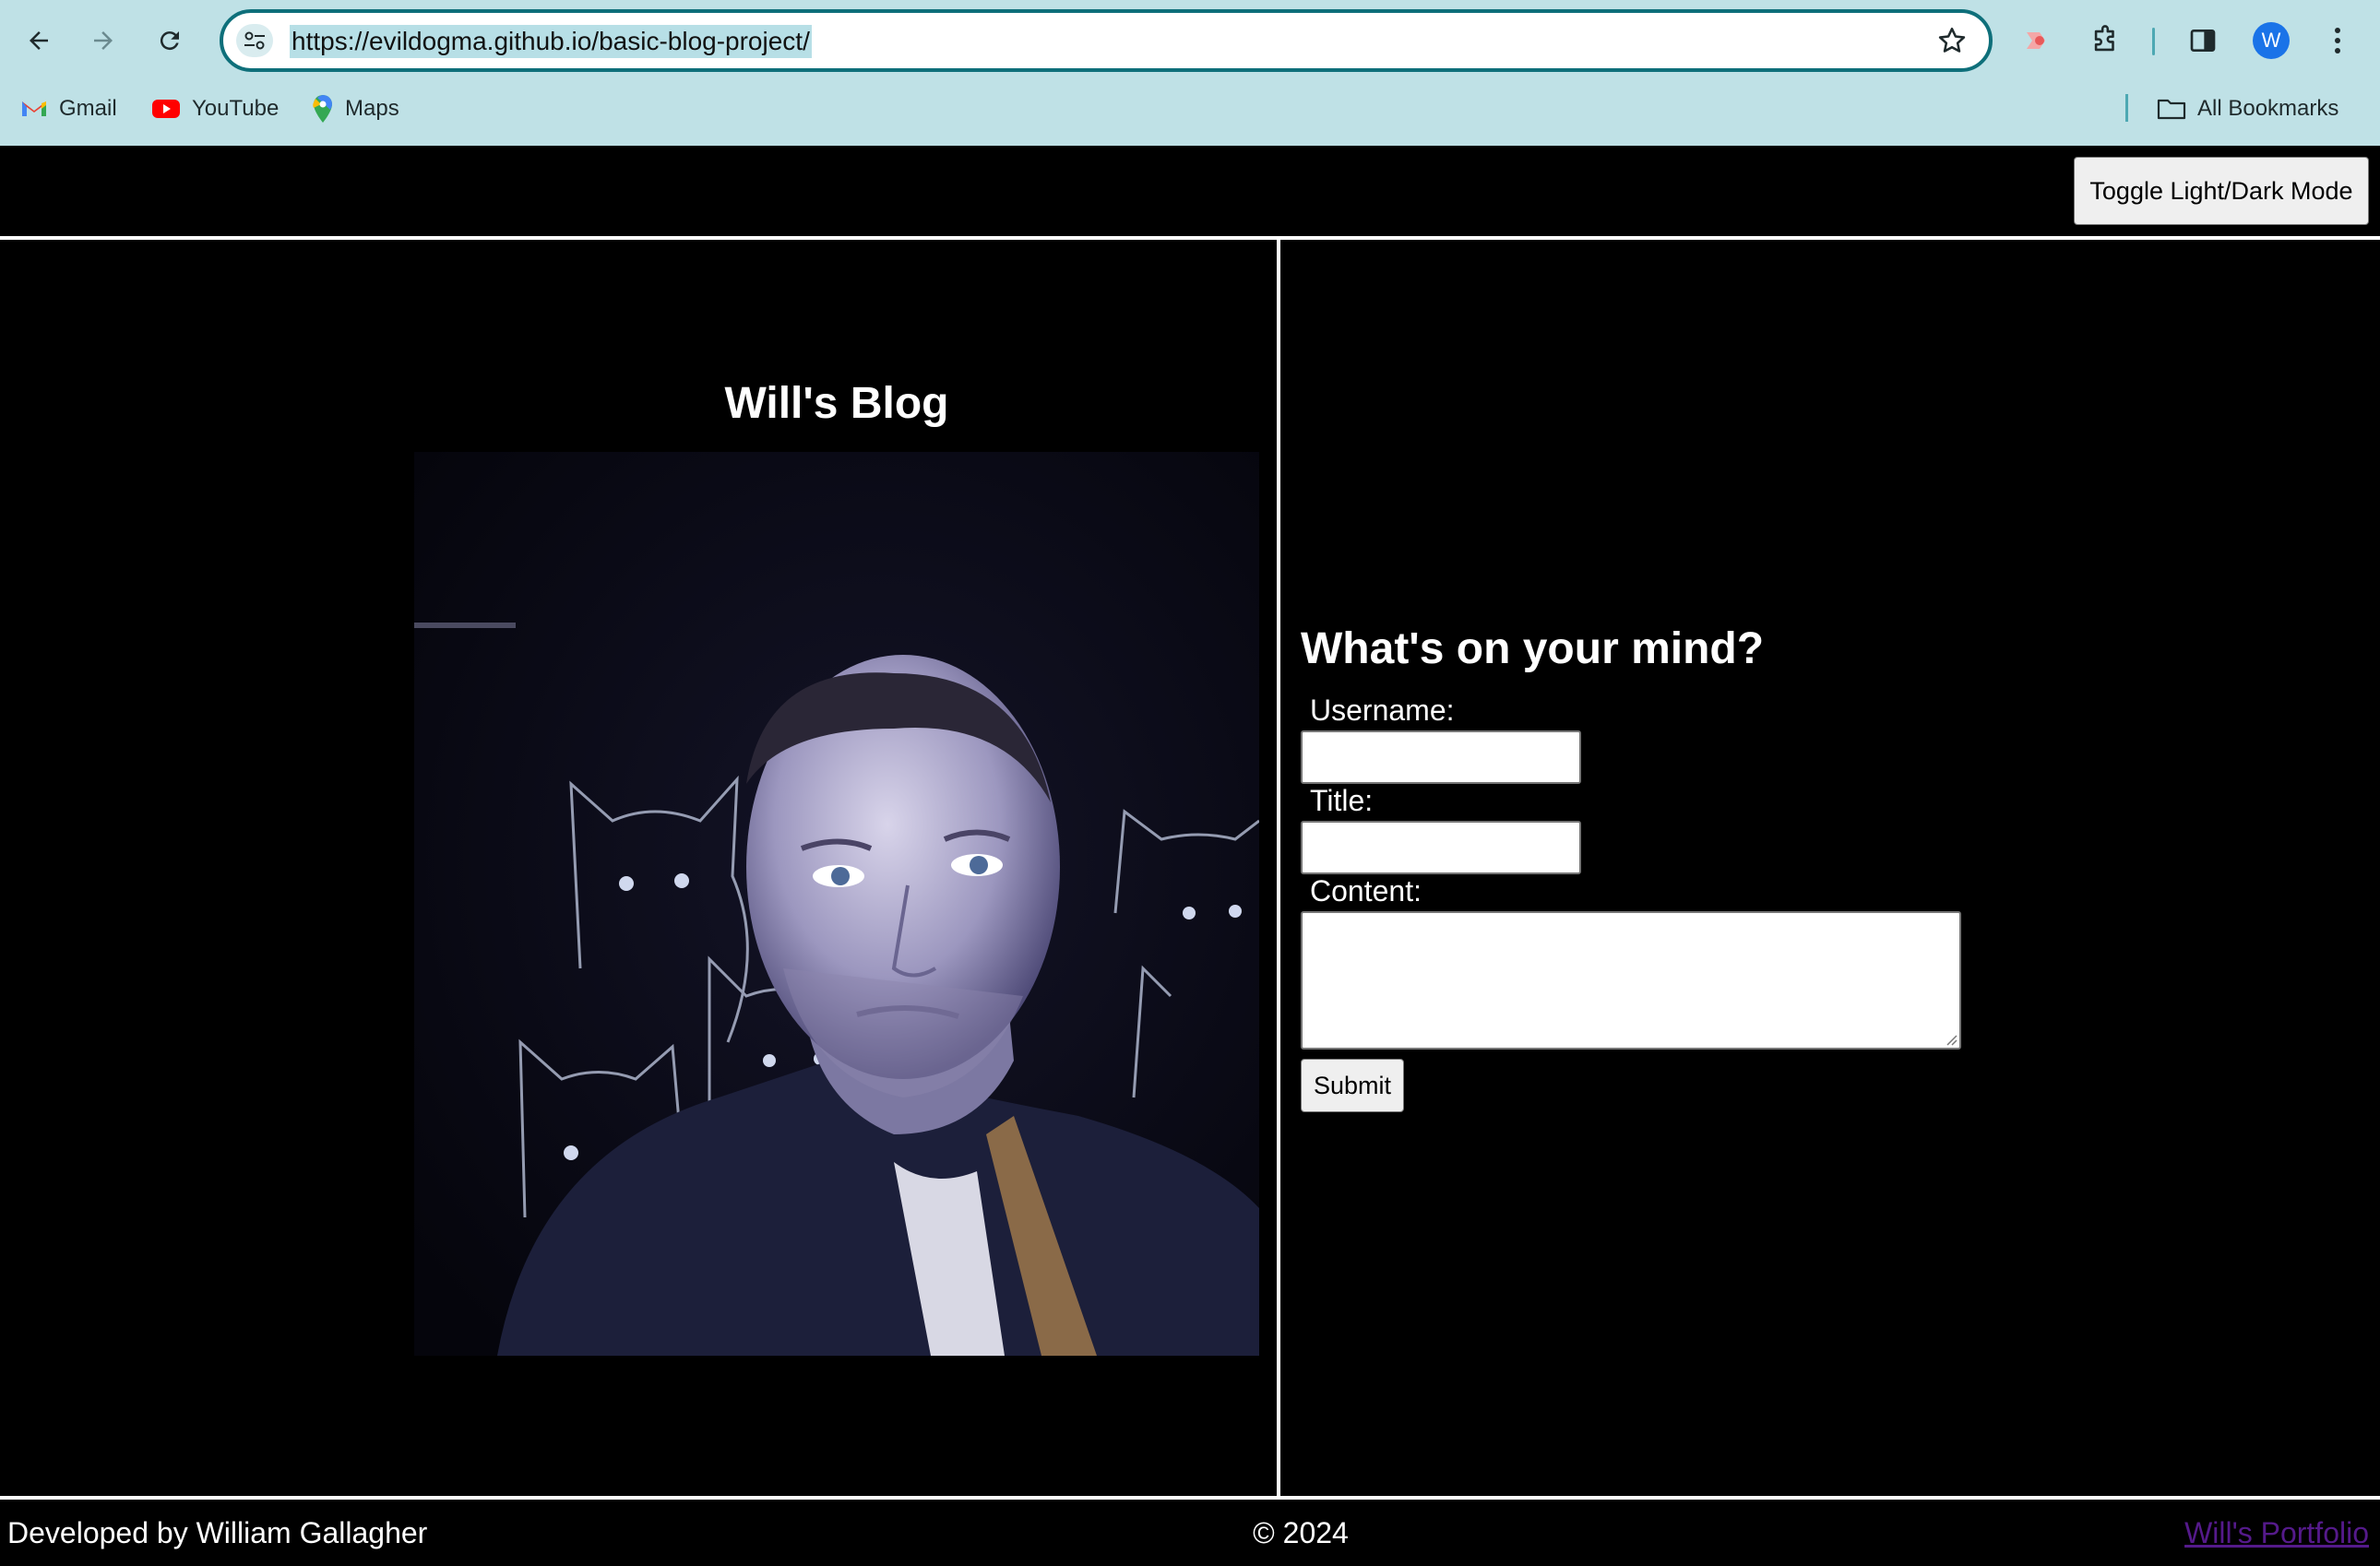  What do you see at coordinates (1301, 1532) in the screenshot?
I see `footer-copyright: © 2024` at bounding box center [1301, 1532].